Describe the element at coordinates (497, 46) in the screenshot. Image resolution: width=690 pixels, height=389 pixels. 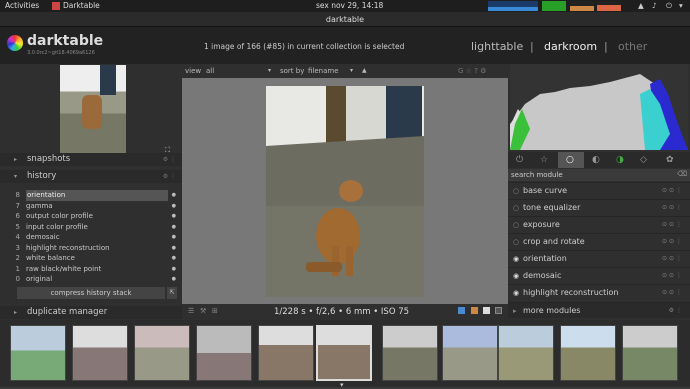
I see `view-lighttable: lighttable` at that location.